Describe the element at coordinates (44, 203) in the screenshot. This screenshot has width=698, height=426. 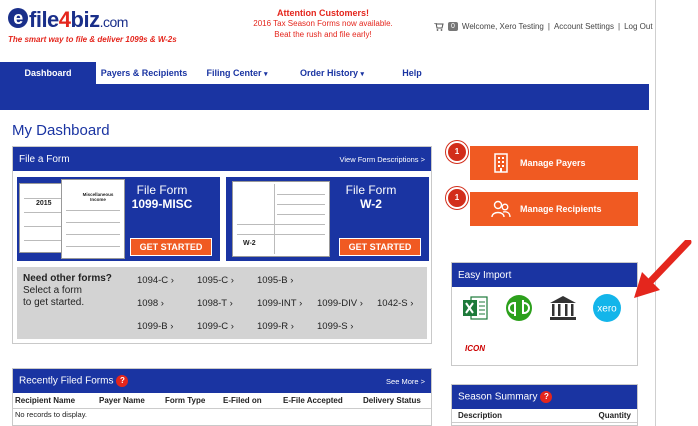
I see `paper-year: 2015` at that location.